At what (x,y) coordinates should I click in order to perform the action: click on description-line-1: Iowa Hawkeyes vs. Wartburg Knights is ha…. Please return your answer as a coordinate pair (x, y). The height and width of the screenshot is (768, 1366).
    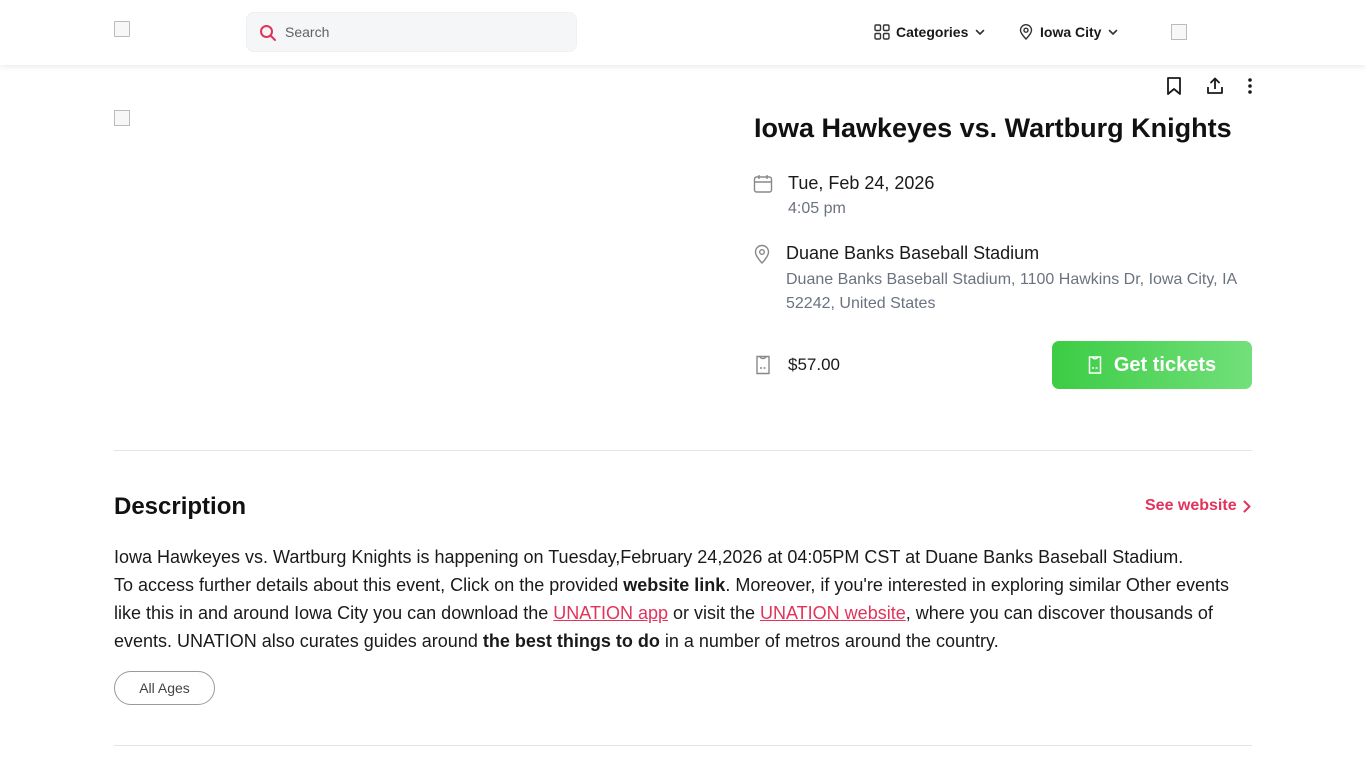
    Looking at the image, I should click on (649, 557).